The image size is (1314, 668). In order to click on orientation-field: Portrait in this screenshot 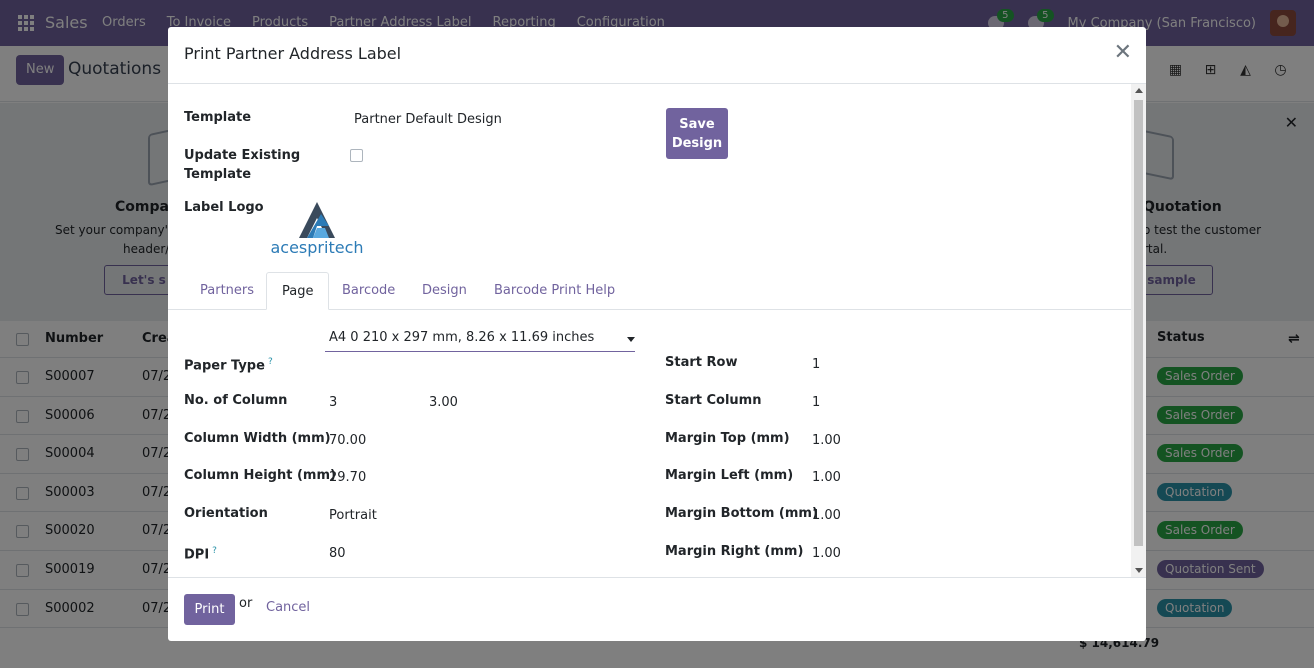, I will do `click(353, 515)`.